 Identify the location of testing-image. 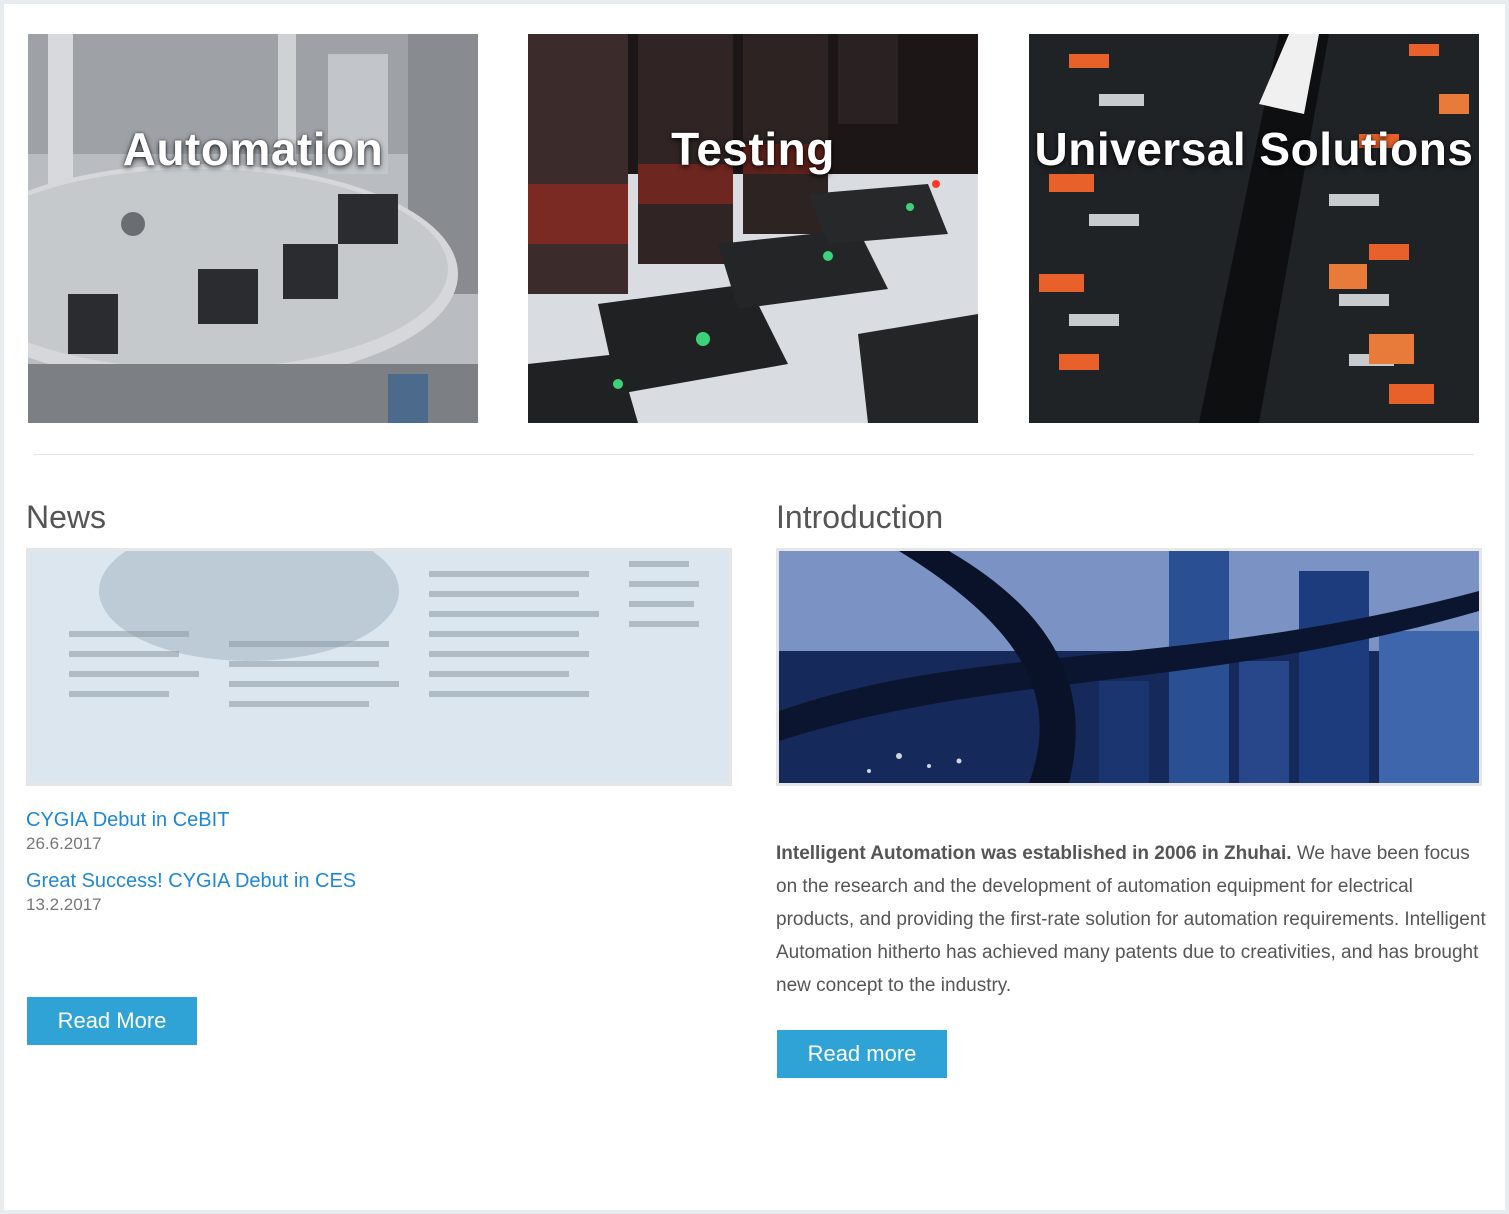
(753, 228).